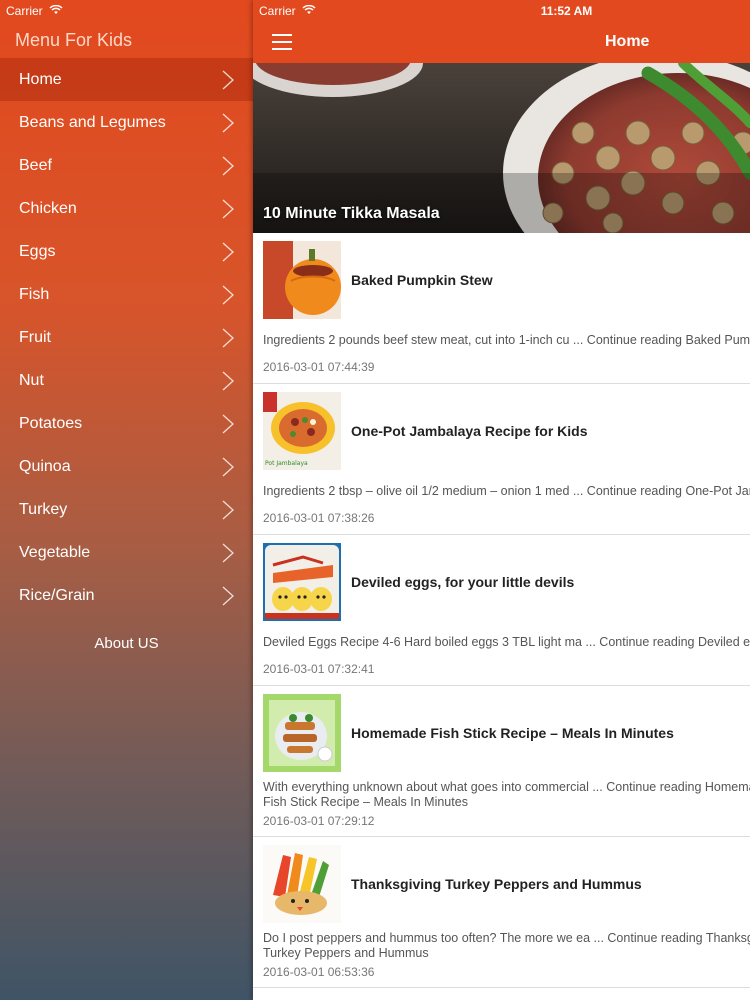  What do you see at coordinates (566, 11) in the screenshot?
I see `clock: 11:52 AM` at bounding box center [566, 11].